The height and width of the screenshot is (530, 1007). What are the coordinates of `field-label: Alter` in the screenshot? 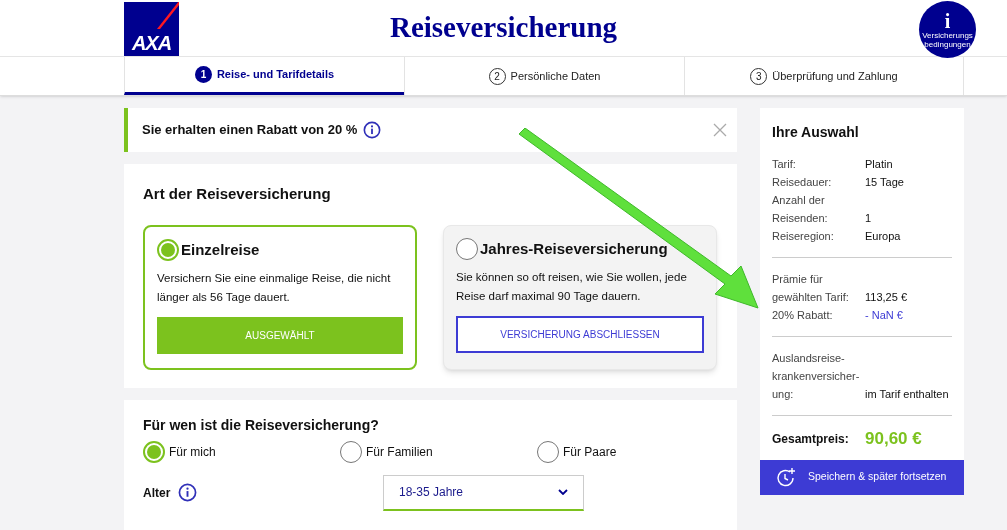 It's located at (157, 493).